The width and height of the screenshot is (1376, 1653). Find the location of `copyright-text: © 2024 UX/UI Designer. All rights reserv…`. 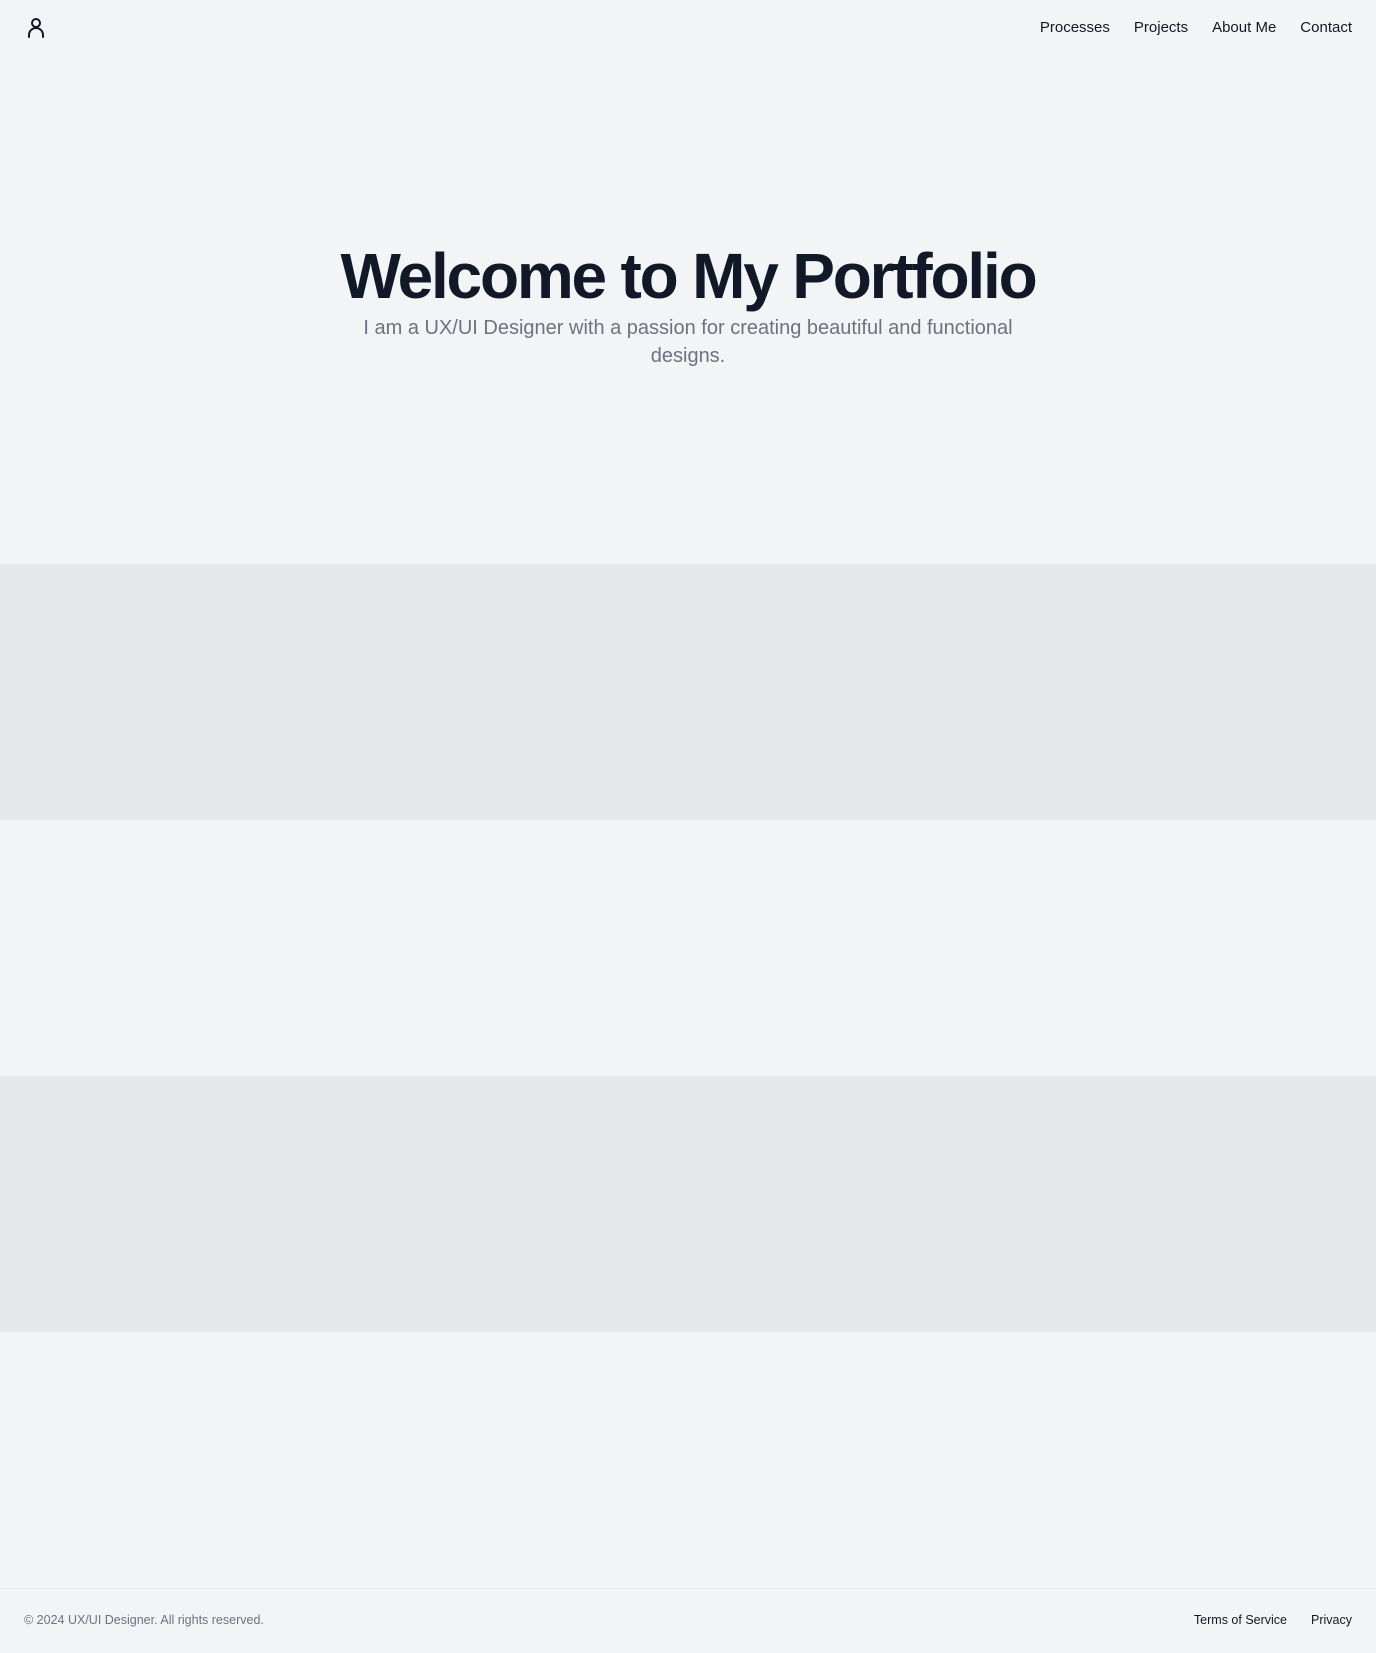

copyright-text: © 2024 UX/UI Designer. All rights reserv… is located at coordinates (144, 1620).